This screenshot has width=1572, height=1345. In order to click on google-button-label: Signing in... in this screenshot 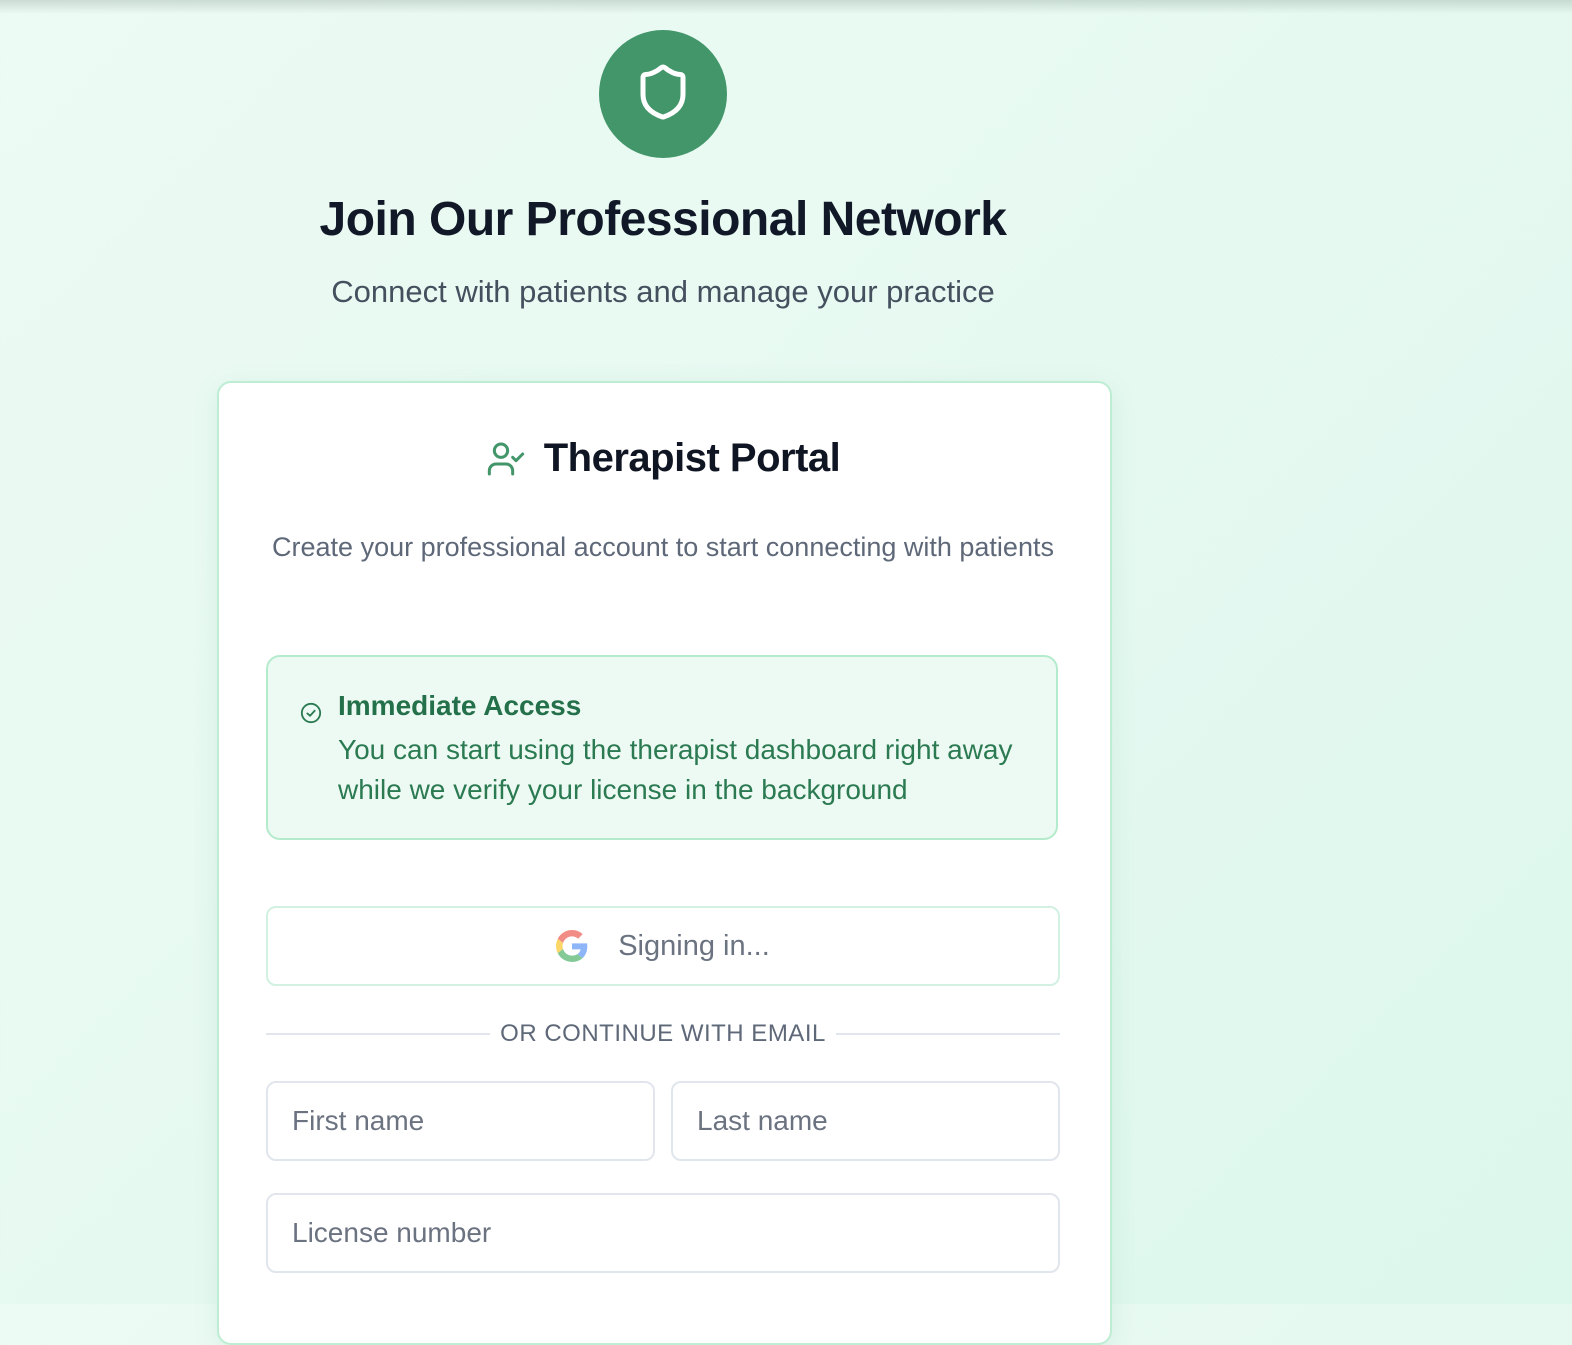, I will do `click(694, 945)`.